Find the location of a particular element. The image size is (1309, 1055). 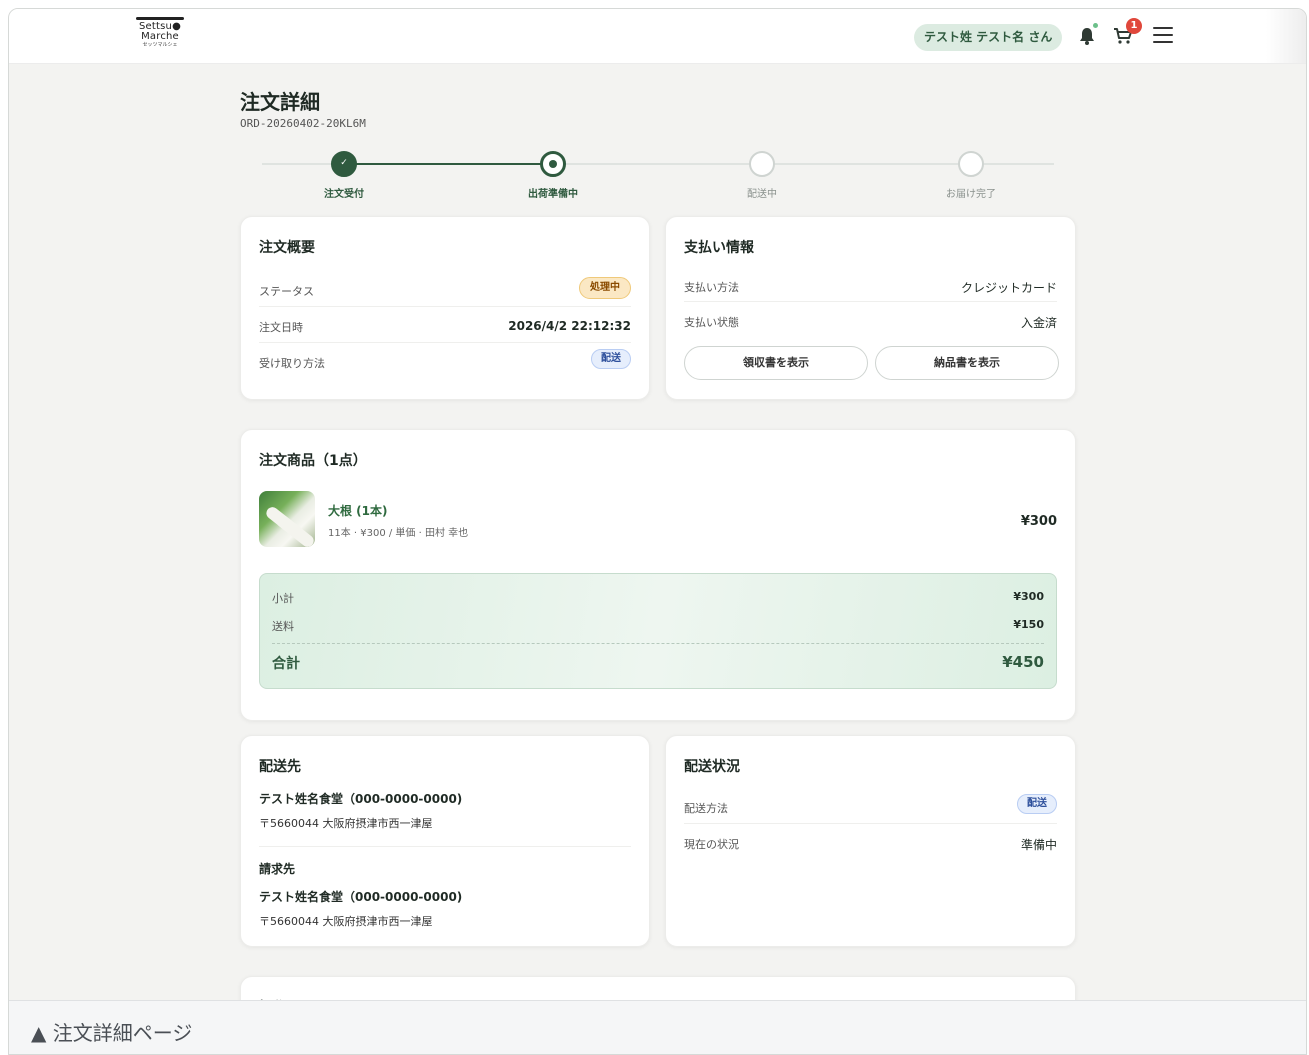

subtotal-label: 小計 is located at coordinates (283, 598).